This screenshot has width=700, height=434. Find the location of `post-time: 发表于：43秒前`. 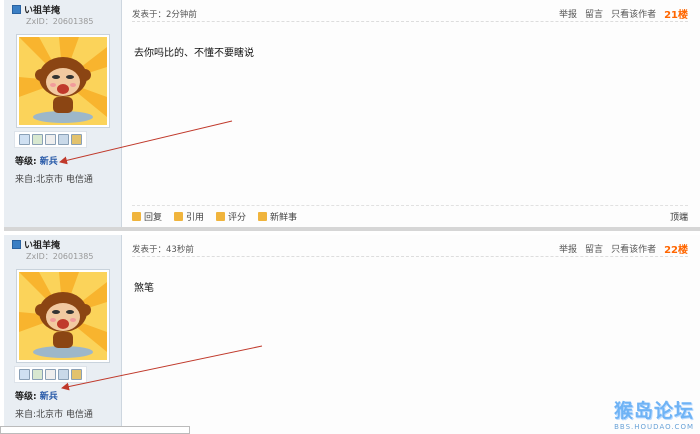

post-time: 发表于：43秒前 is located at coordinates (163, 249).